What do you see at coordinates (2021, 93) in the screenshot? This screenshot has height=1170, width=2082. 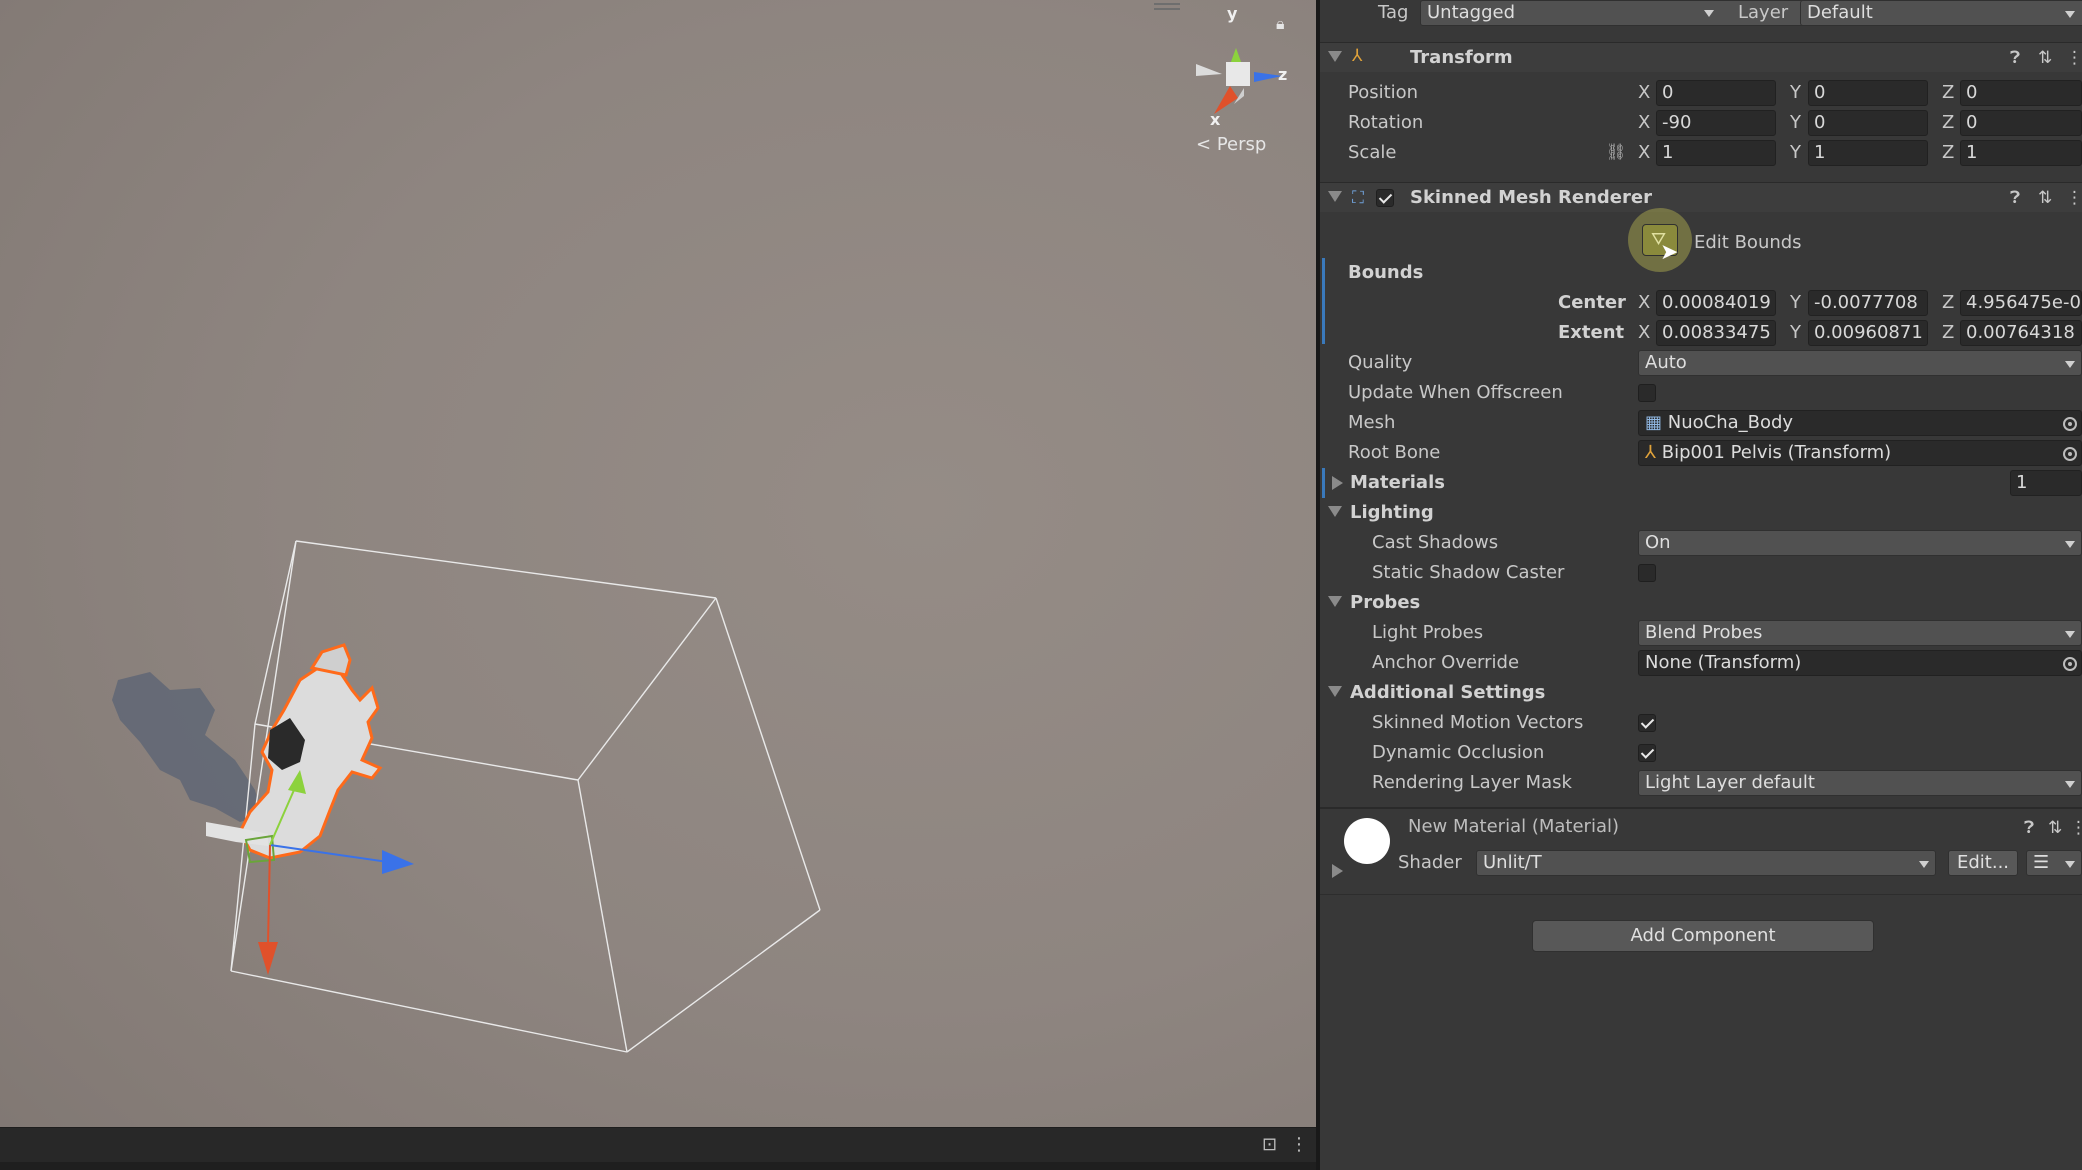 I see `position-z-field: 0` at bounding box center [2021, 93].